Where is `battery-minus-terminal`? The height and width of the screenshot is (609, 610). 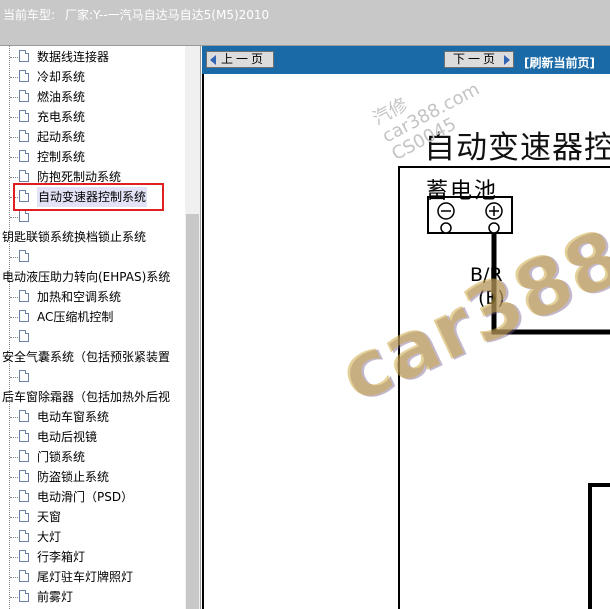 battery-minus-terminal is located at coordinates (446, 228).